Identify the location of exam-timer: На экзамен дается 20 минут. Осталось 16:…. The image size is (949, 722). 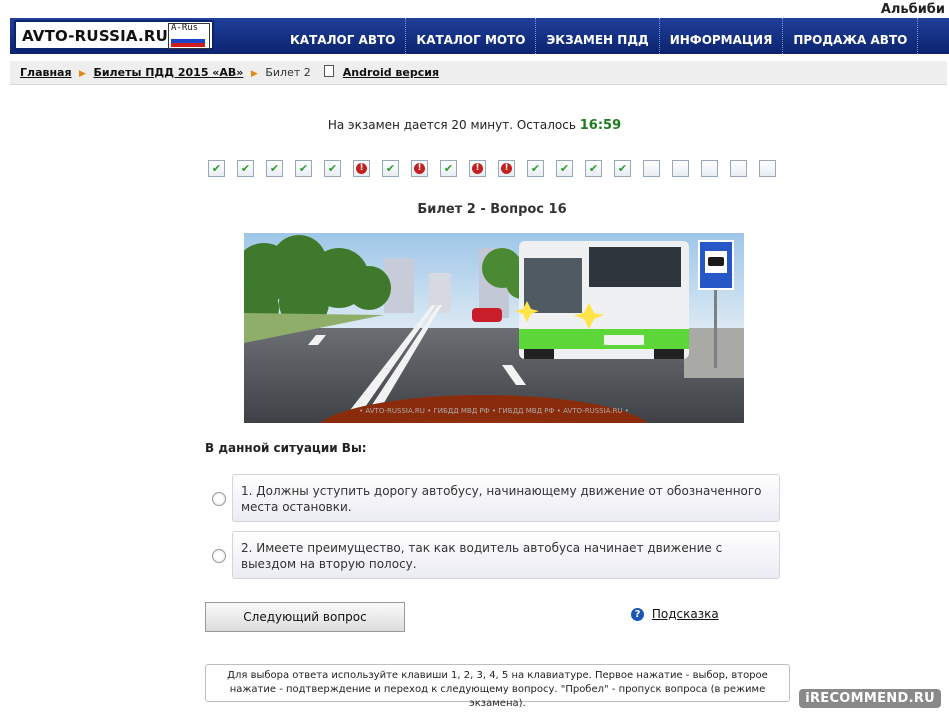
(474, 125).